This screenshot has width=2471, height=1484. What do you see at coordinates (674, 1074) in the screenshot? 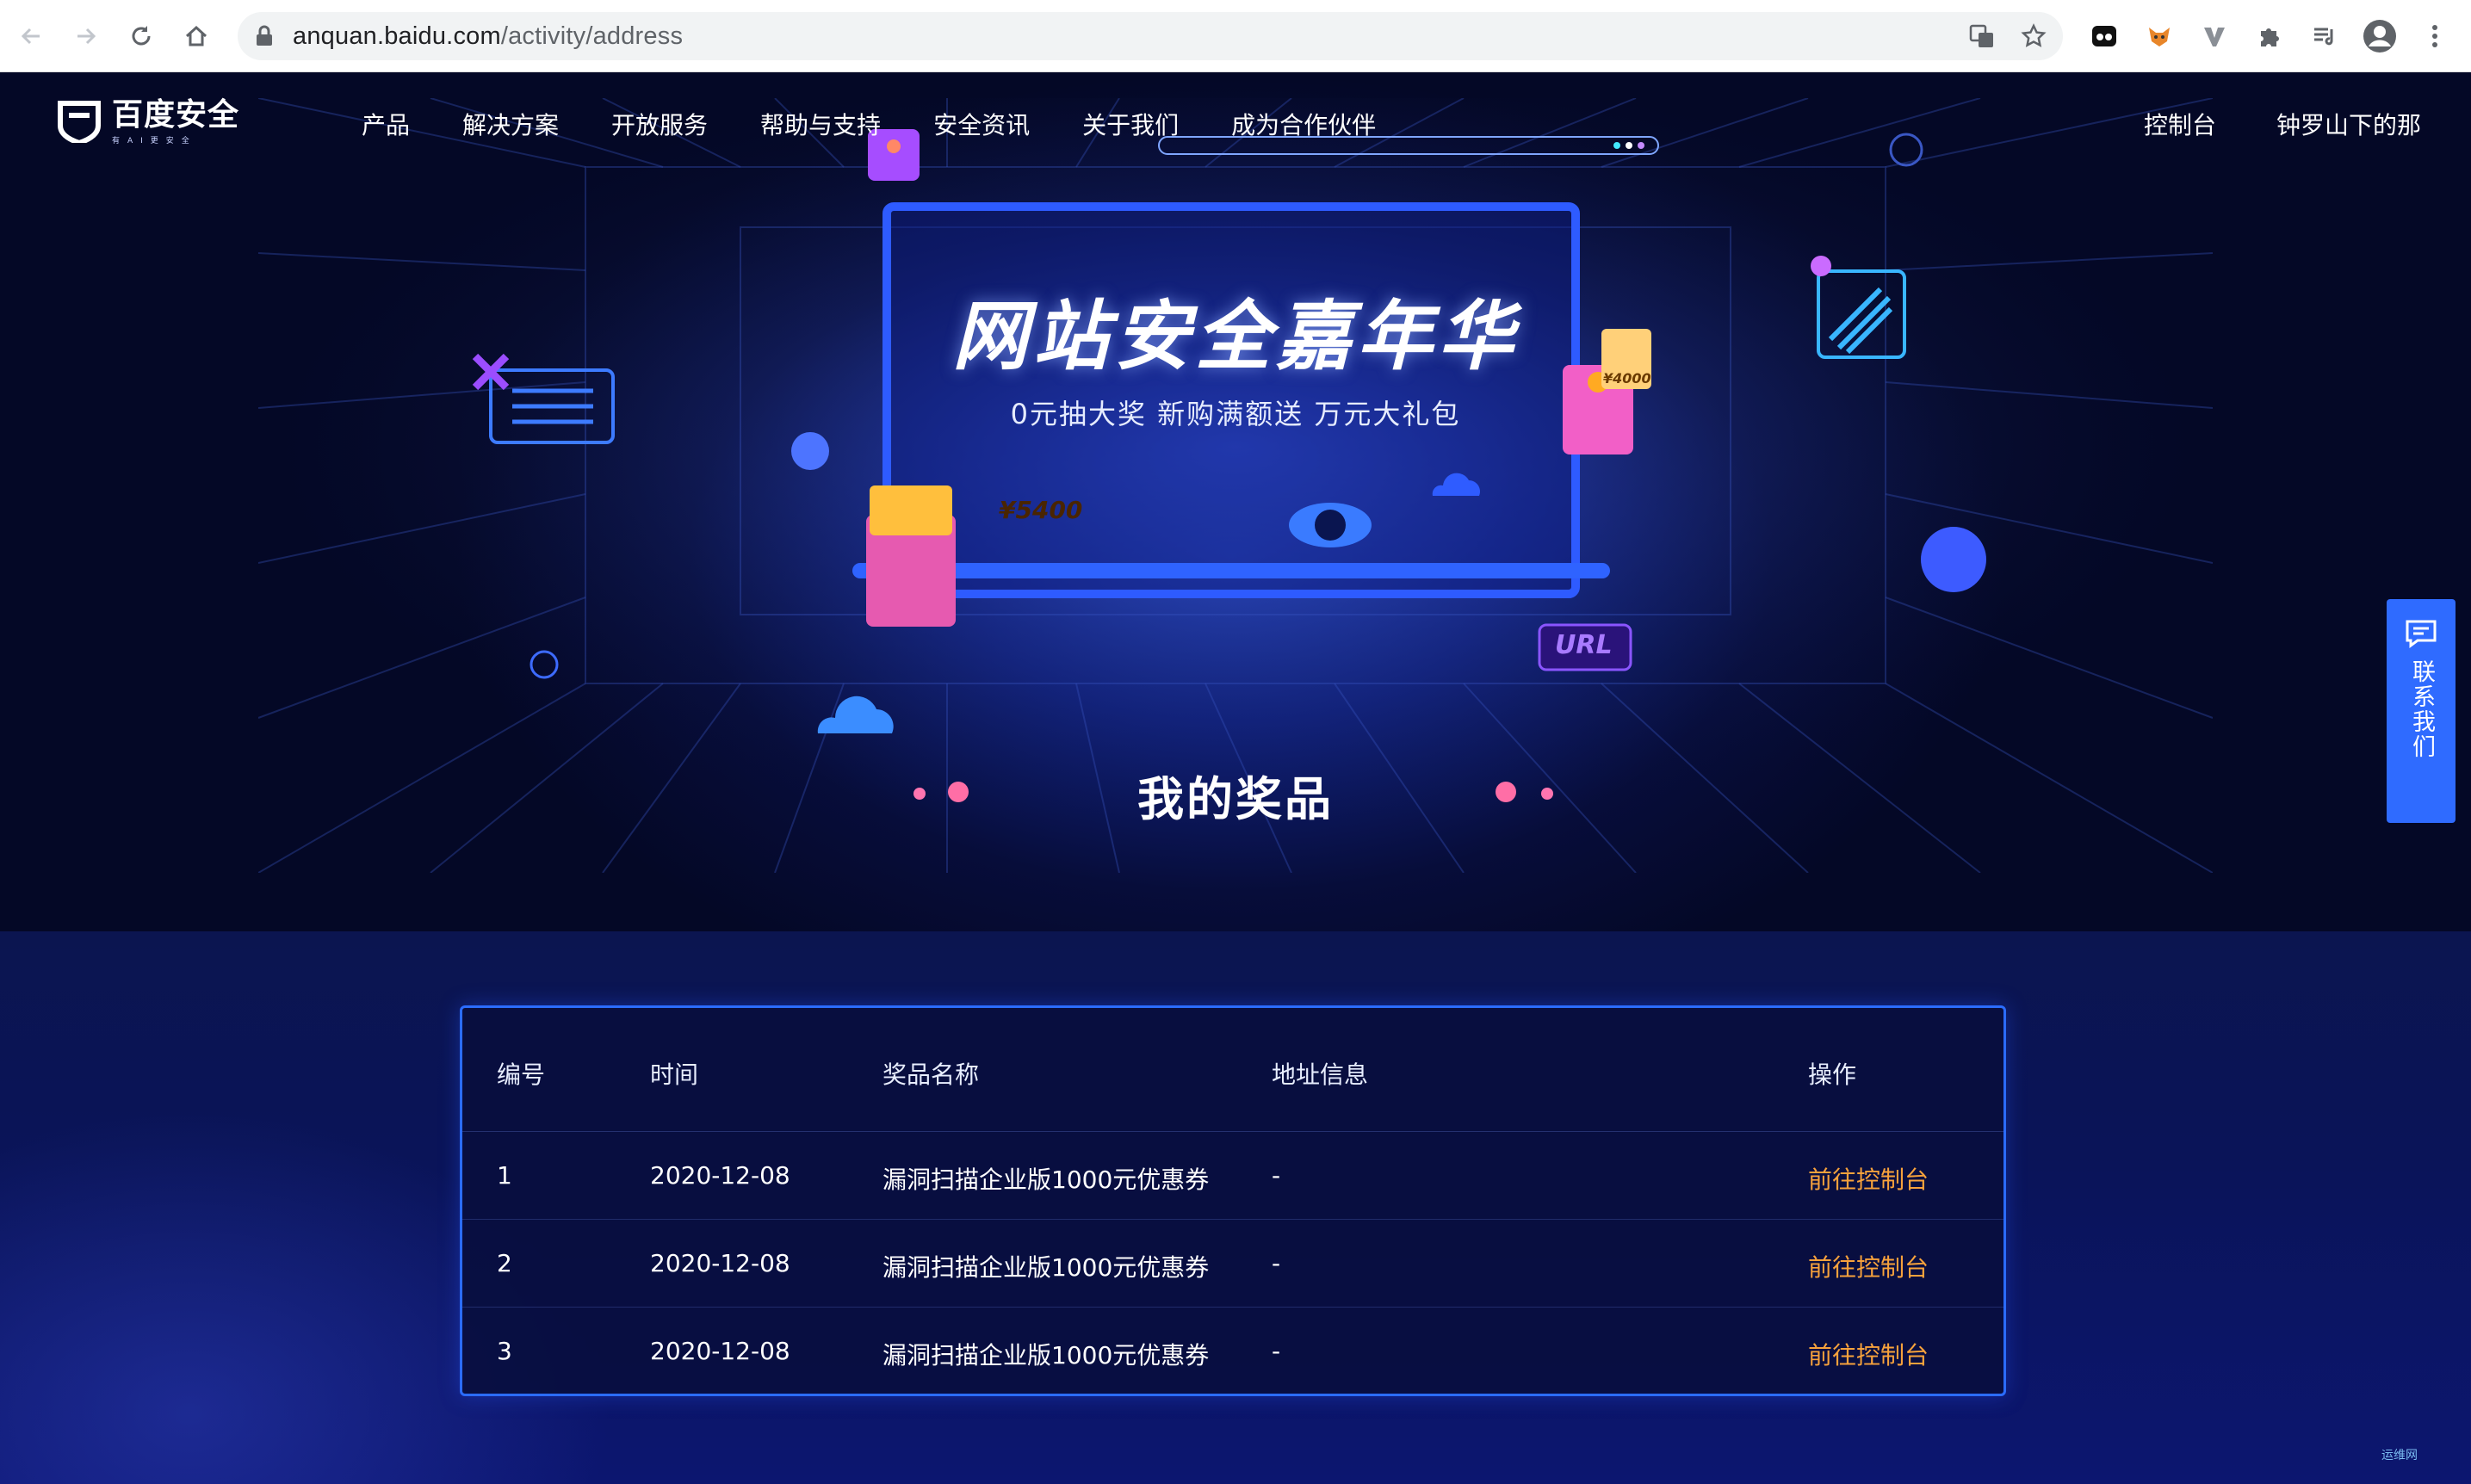
I see `header-time: 时间` at bounding box center [674, 1074].